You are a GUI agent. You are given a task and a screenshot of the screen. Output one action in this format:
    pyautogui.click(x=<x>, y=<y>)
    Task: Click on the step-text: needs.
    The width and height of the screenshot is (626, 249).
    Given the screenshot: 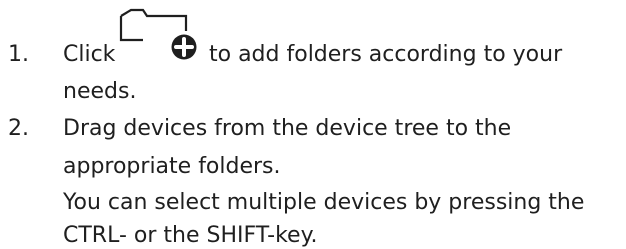 What is the action you would take?
    pyautogui.click(x=100, y=91)
    